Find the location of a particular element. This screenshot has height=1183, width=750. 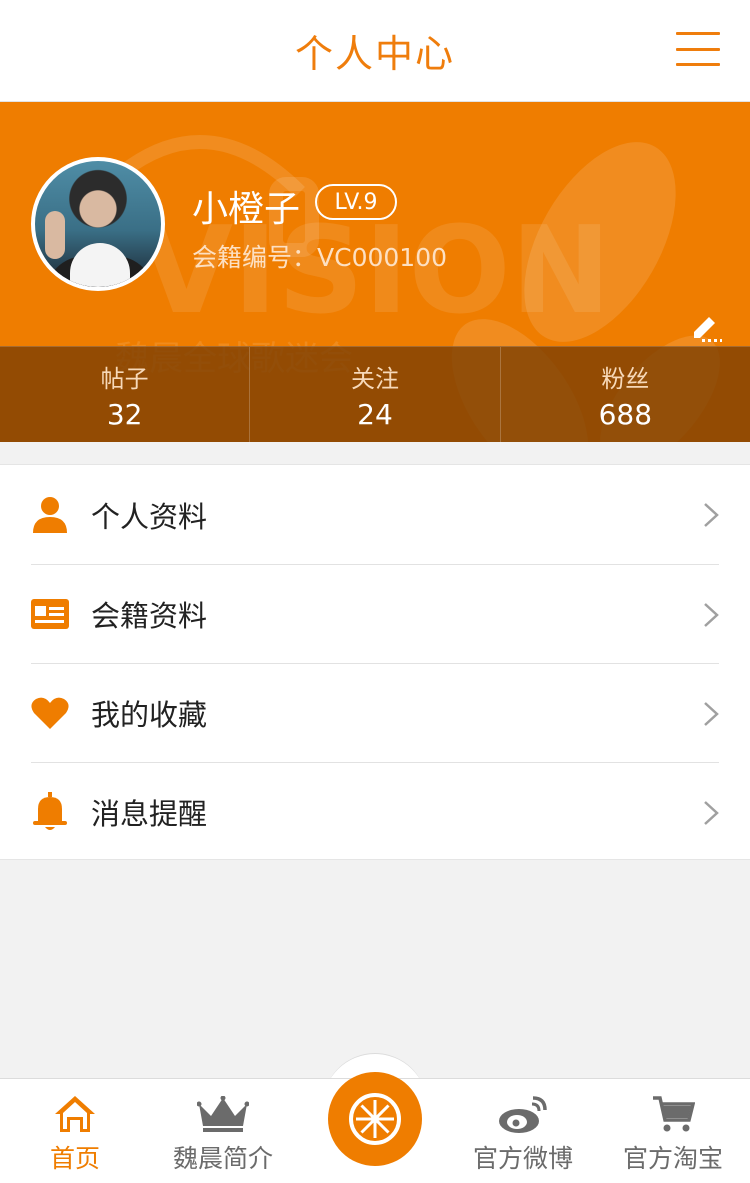

weibo-icon is located at coordinates (523, 1114).